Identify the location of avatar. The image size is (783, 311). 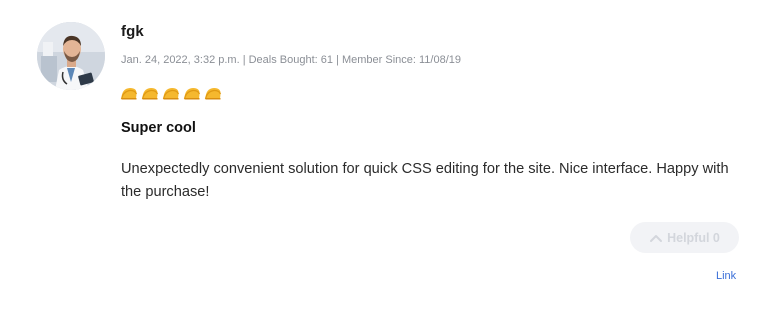
(71, 56).